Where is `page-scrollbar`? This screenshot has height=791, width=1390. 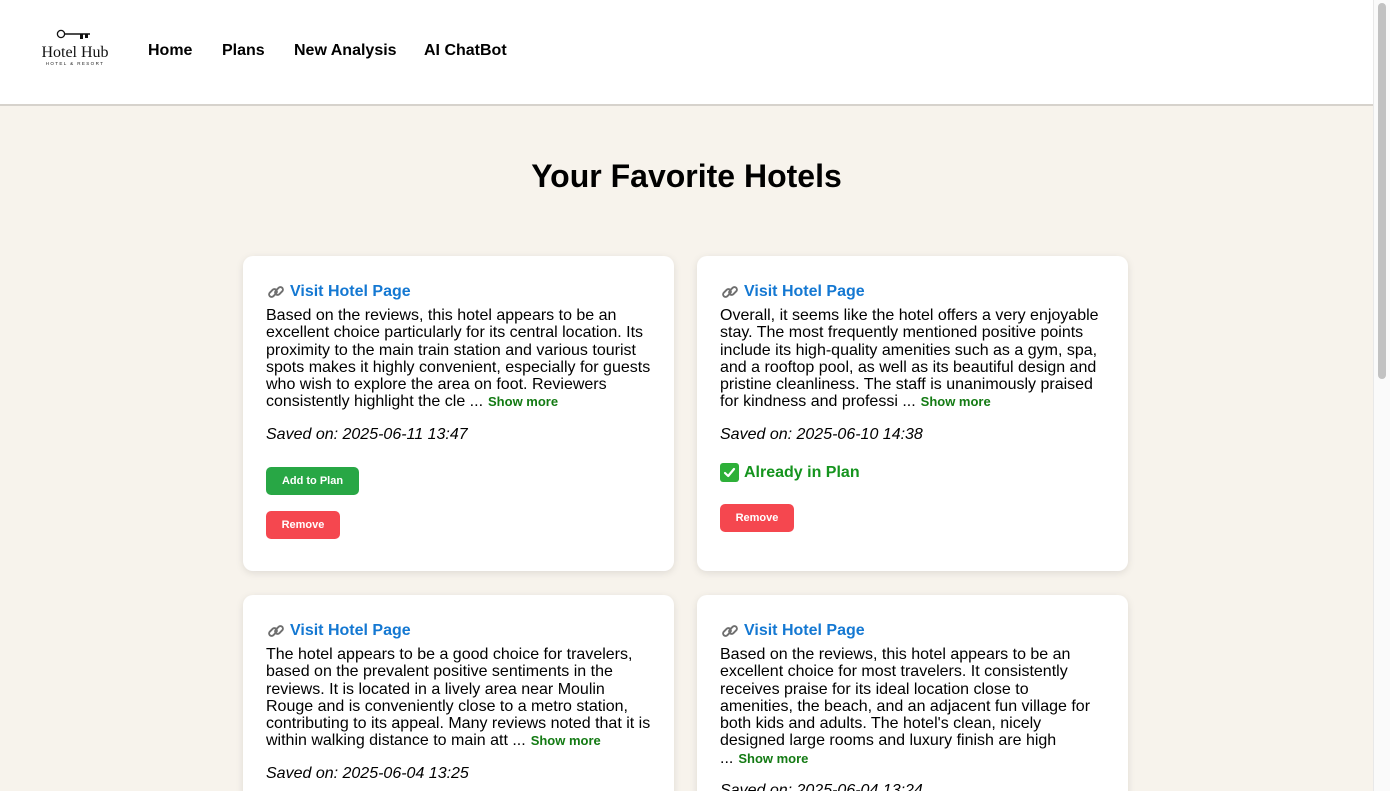 page-scrollbar is located at coordinates (1381, 395).